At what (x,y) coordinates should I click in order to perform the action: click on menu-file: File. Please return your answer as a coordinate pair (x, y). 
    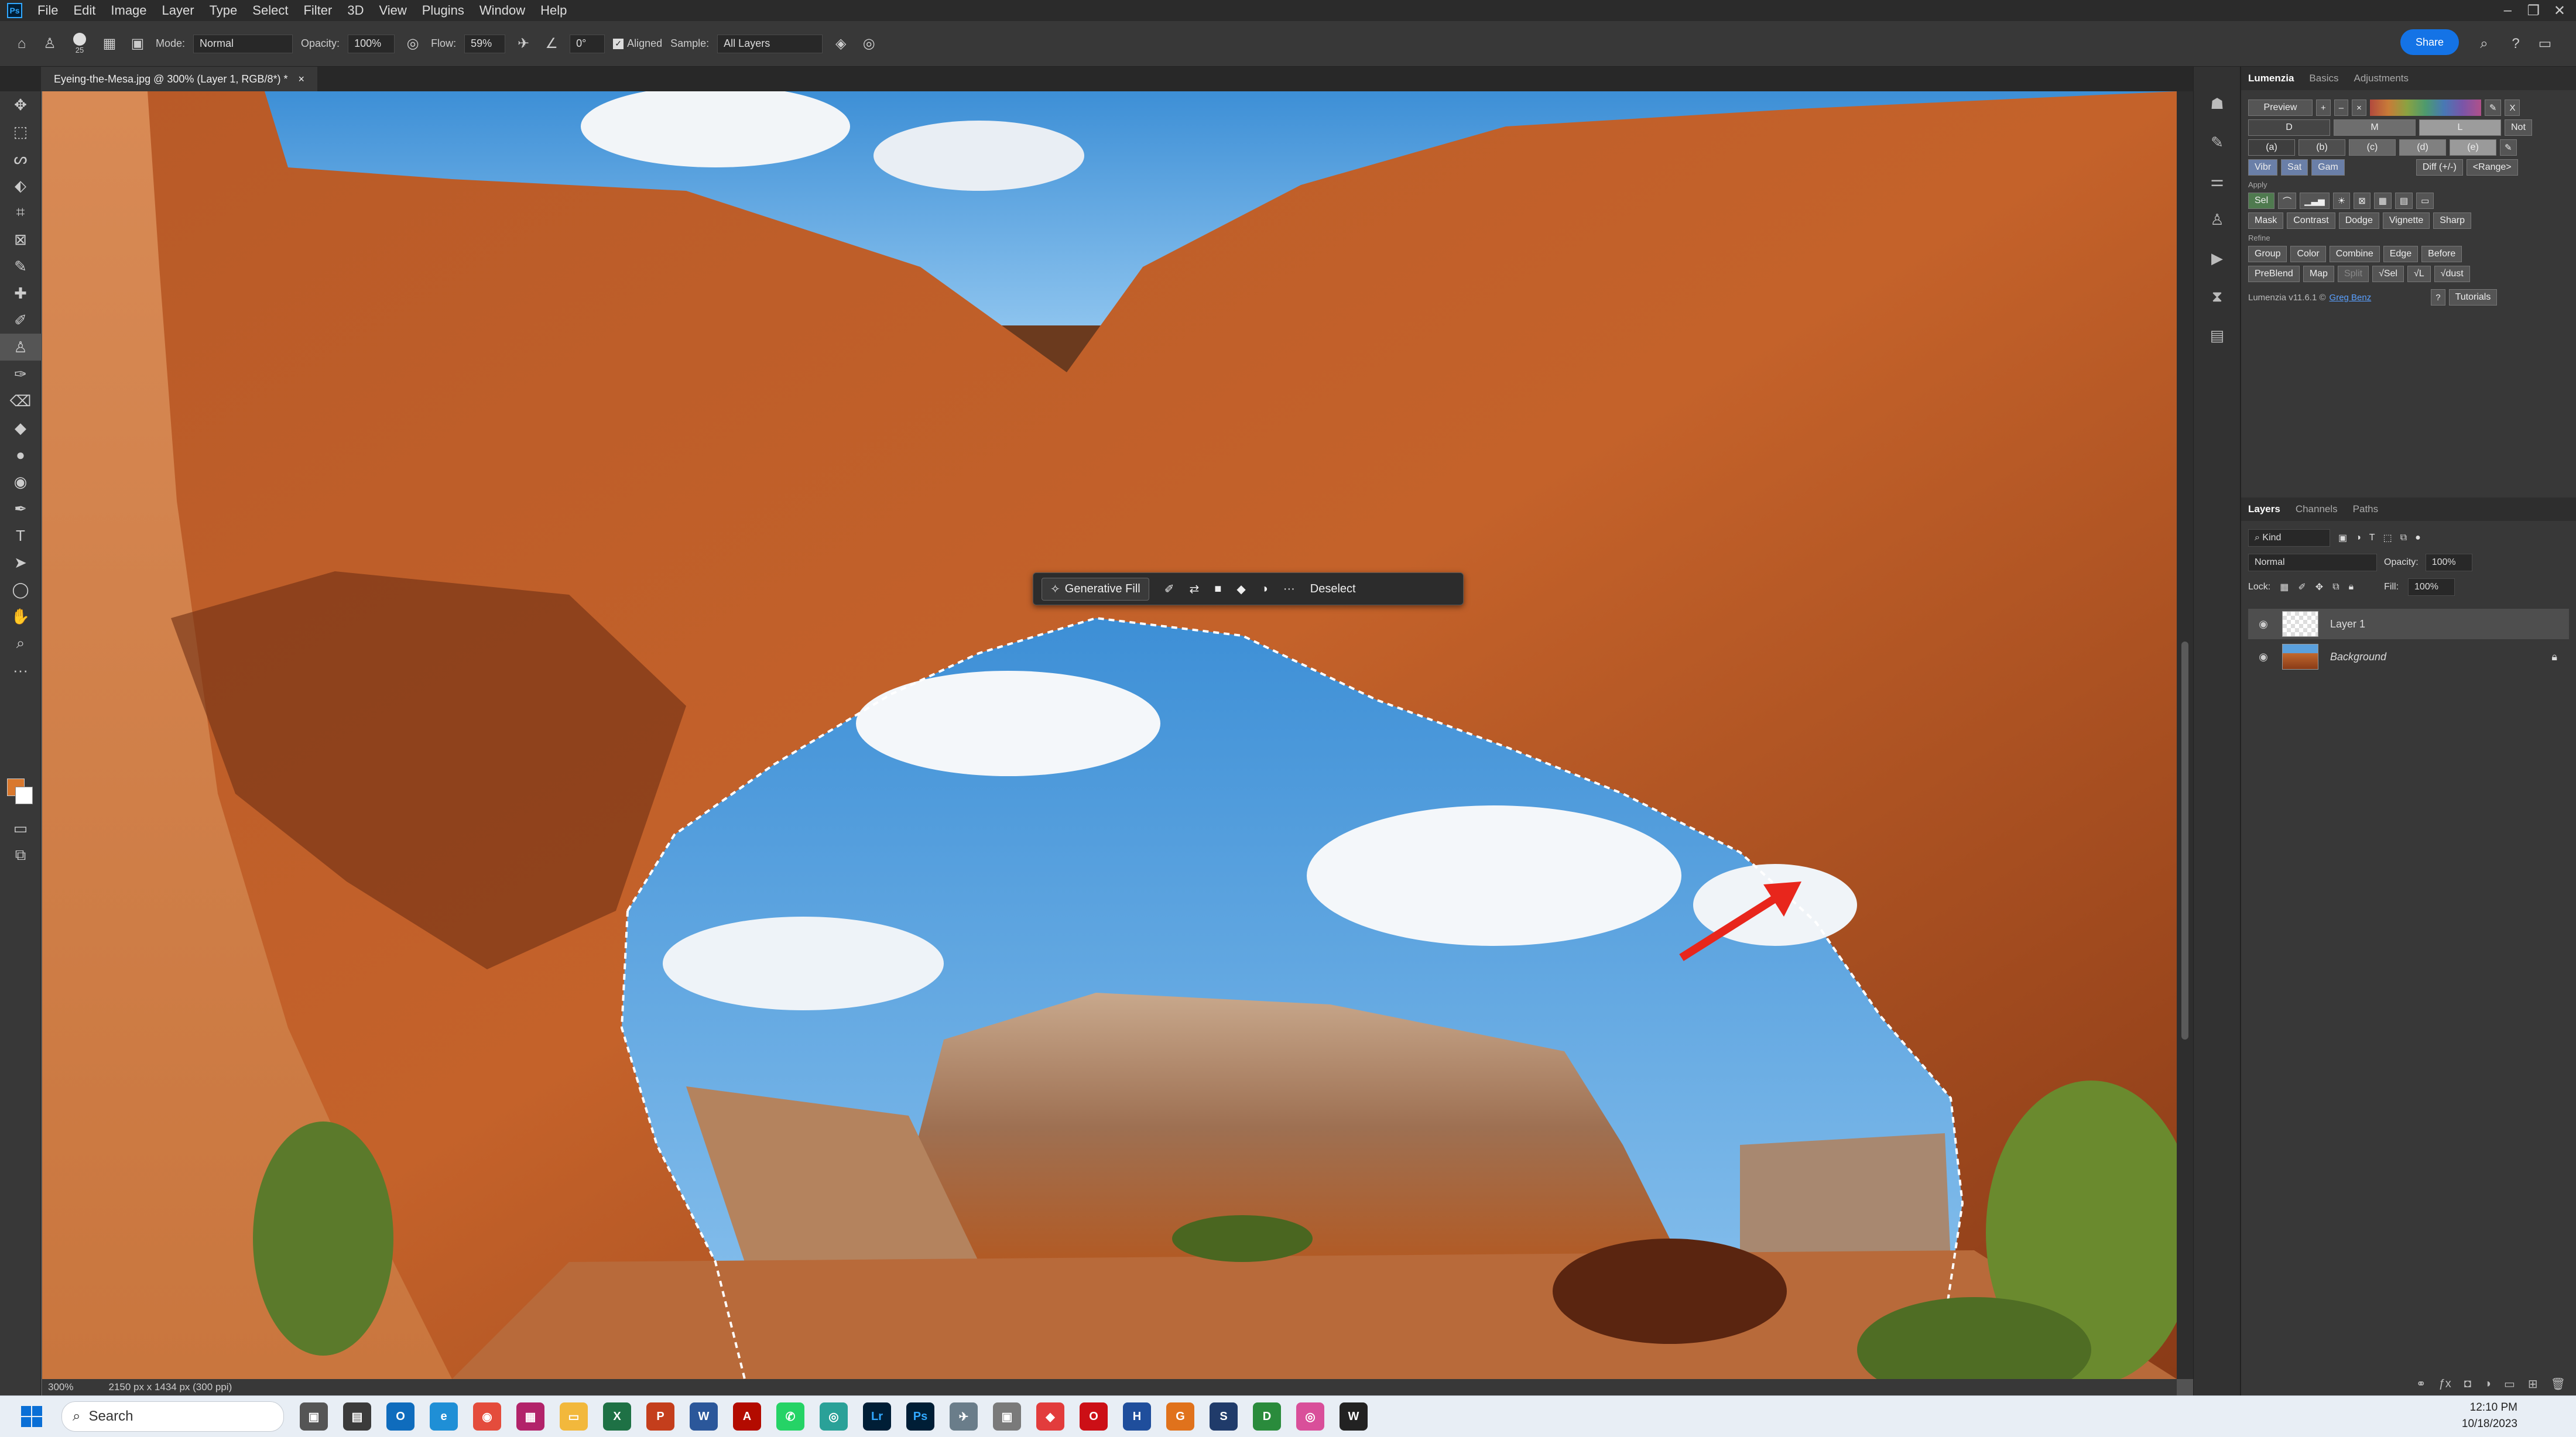
    Looking at the image, I should click on (47, 10).